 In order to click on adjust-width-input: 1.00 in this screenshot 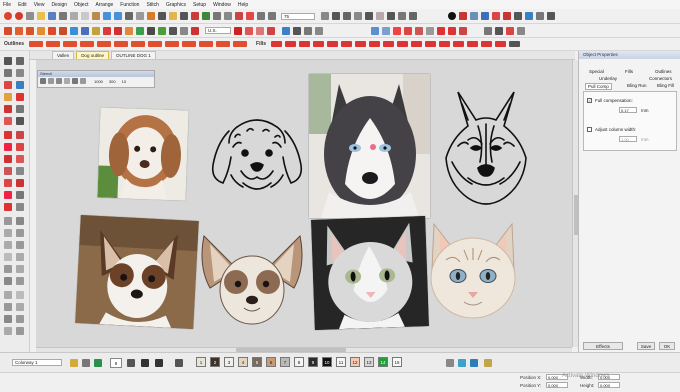, I will do `click(628, 139)`.